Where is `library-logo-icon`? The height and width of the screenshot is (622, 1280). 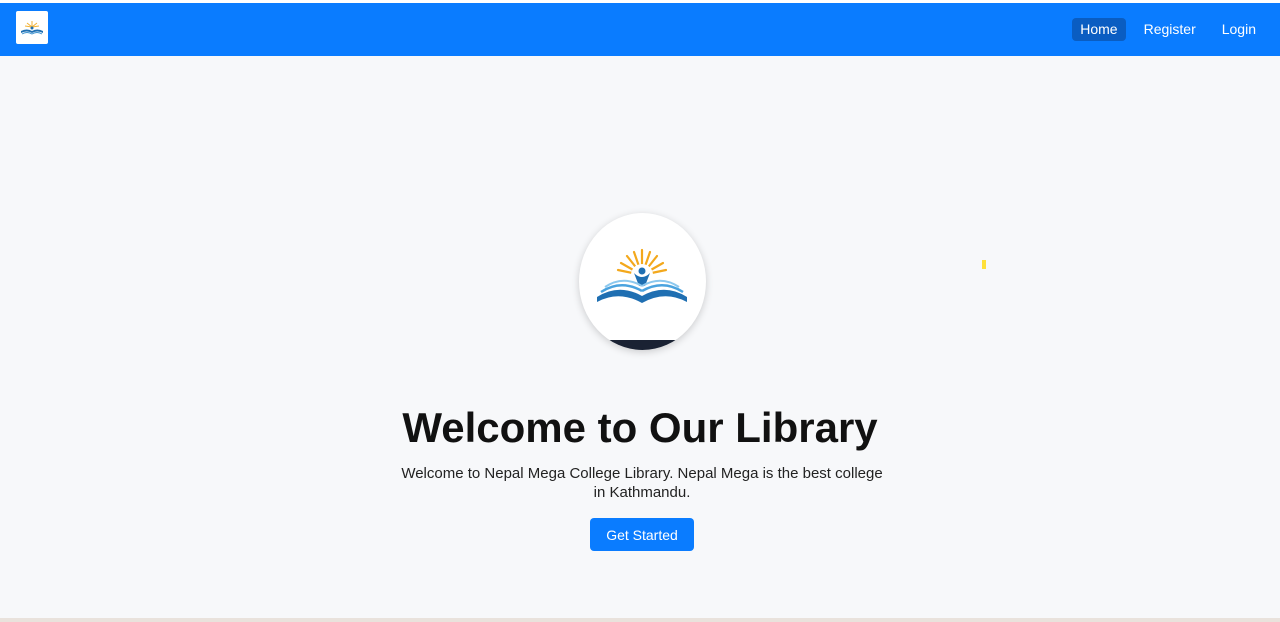 library-logo-icon is located at coordinates (642, 281).